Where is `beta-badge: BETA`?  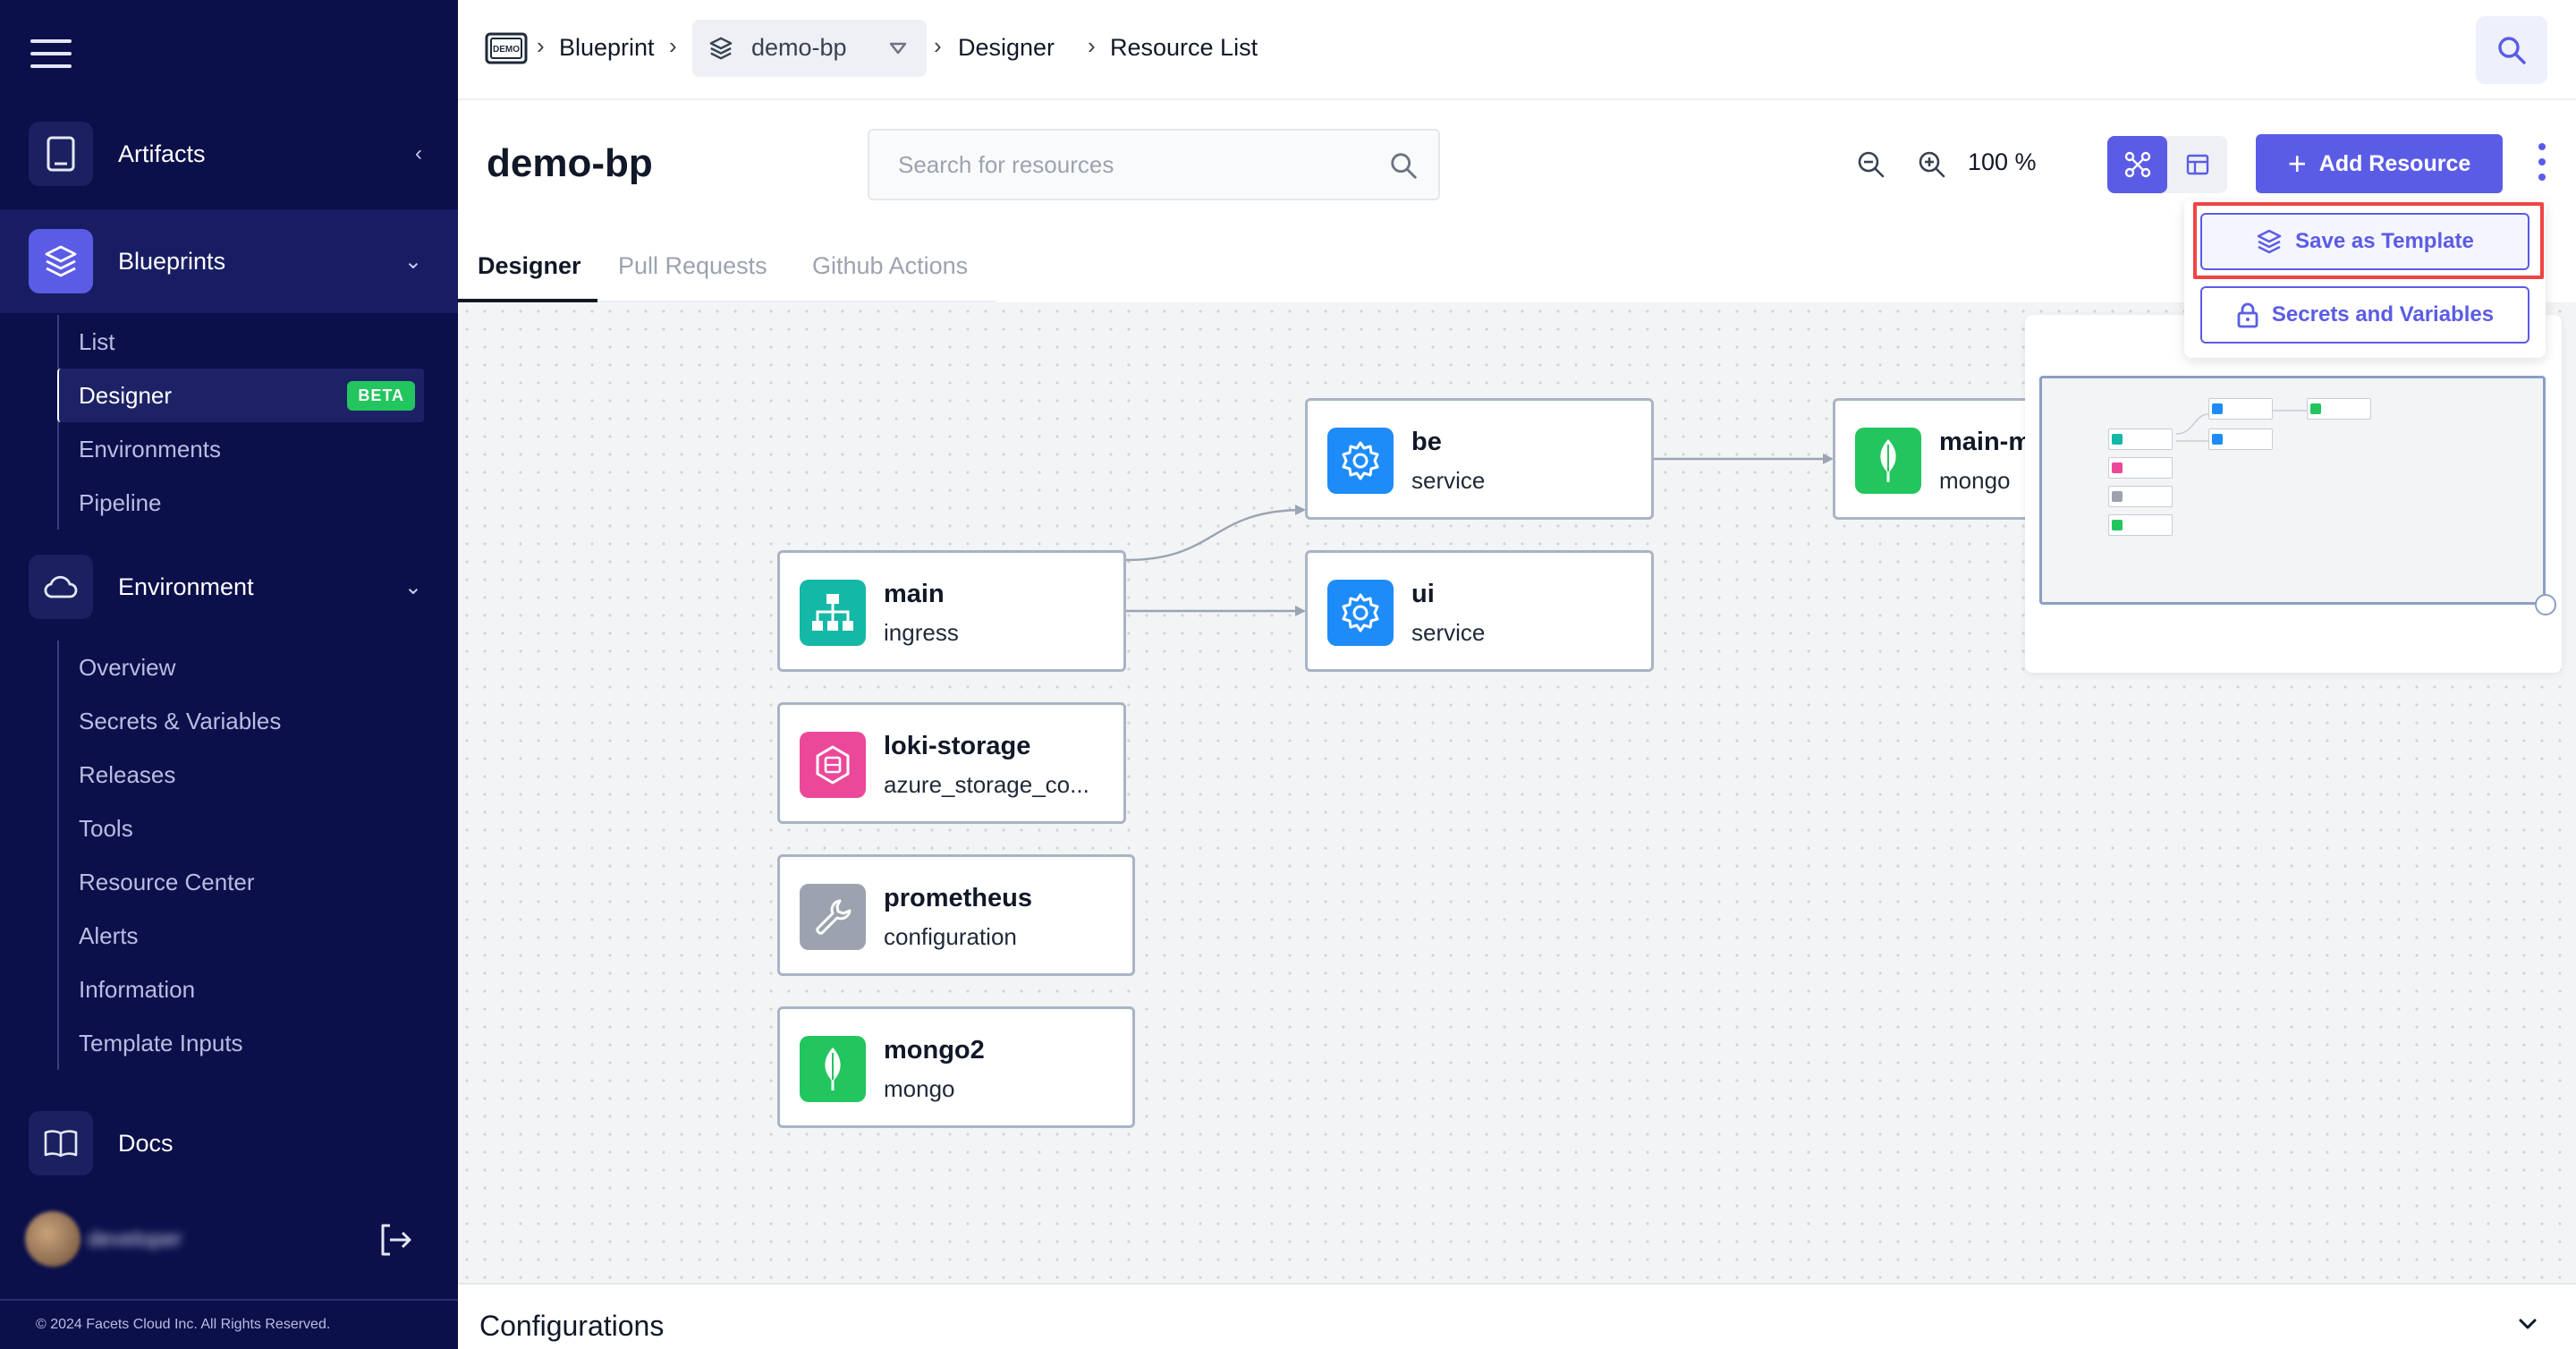
beta-badge: BETA is located at coordinates (381, 395).